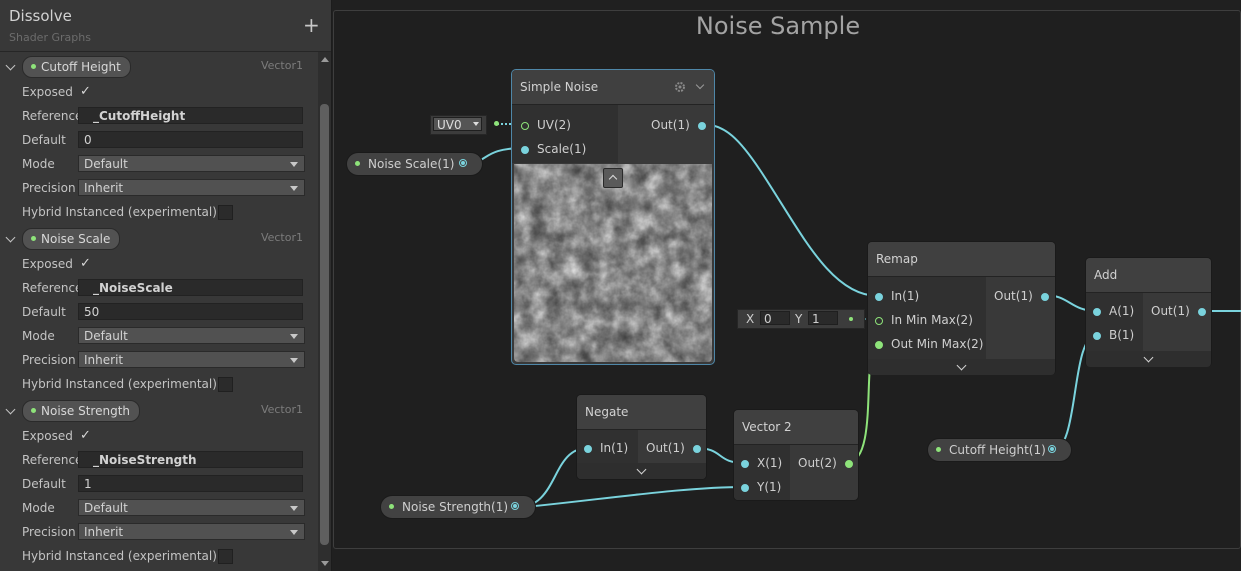  What do you see at coordinates (767, 427) in the screenshot?
I see `node-title: Vector 2` at bounding box center [767, 427].